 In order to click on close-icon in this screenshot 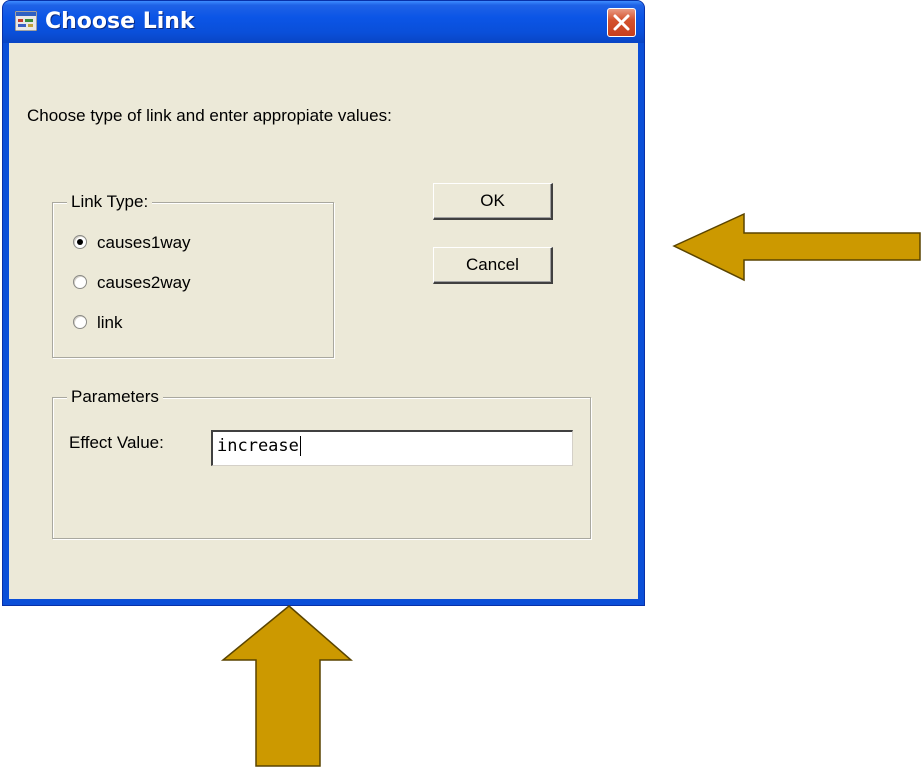, I will do `click(621, 22)`.